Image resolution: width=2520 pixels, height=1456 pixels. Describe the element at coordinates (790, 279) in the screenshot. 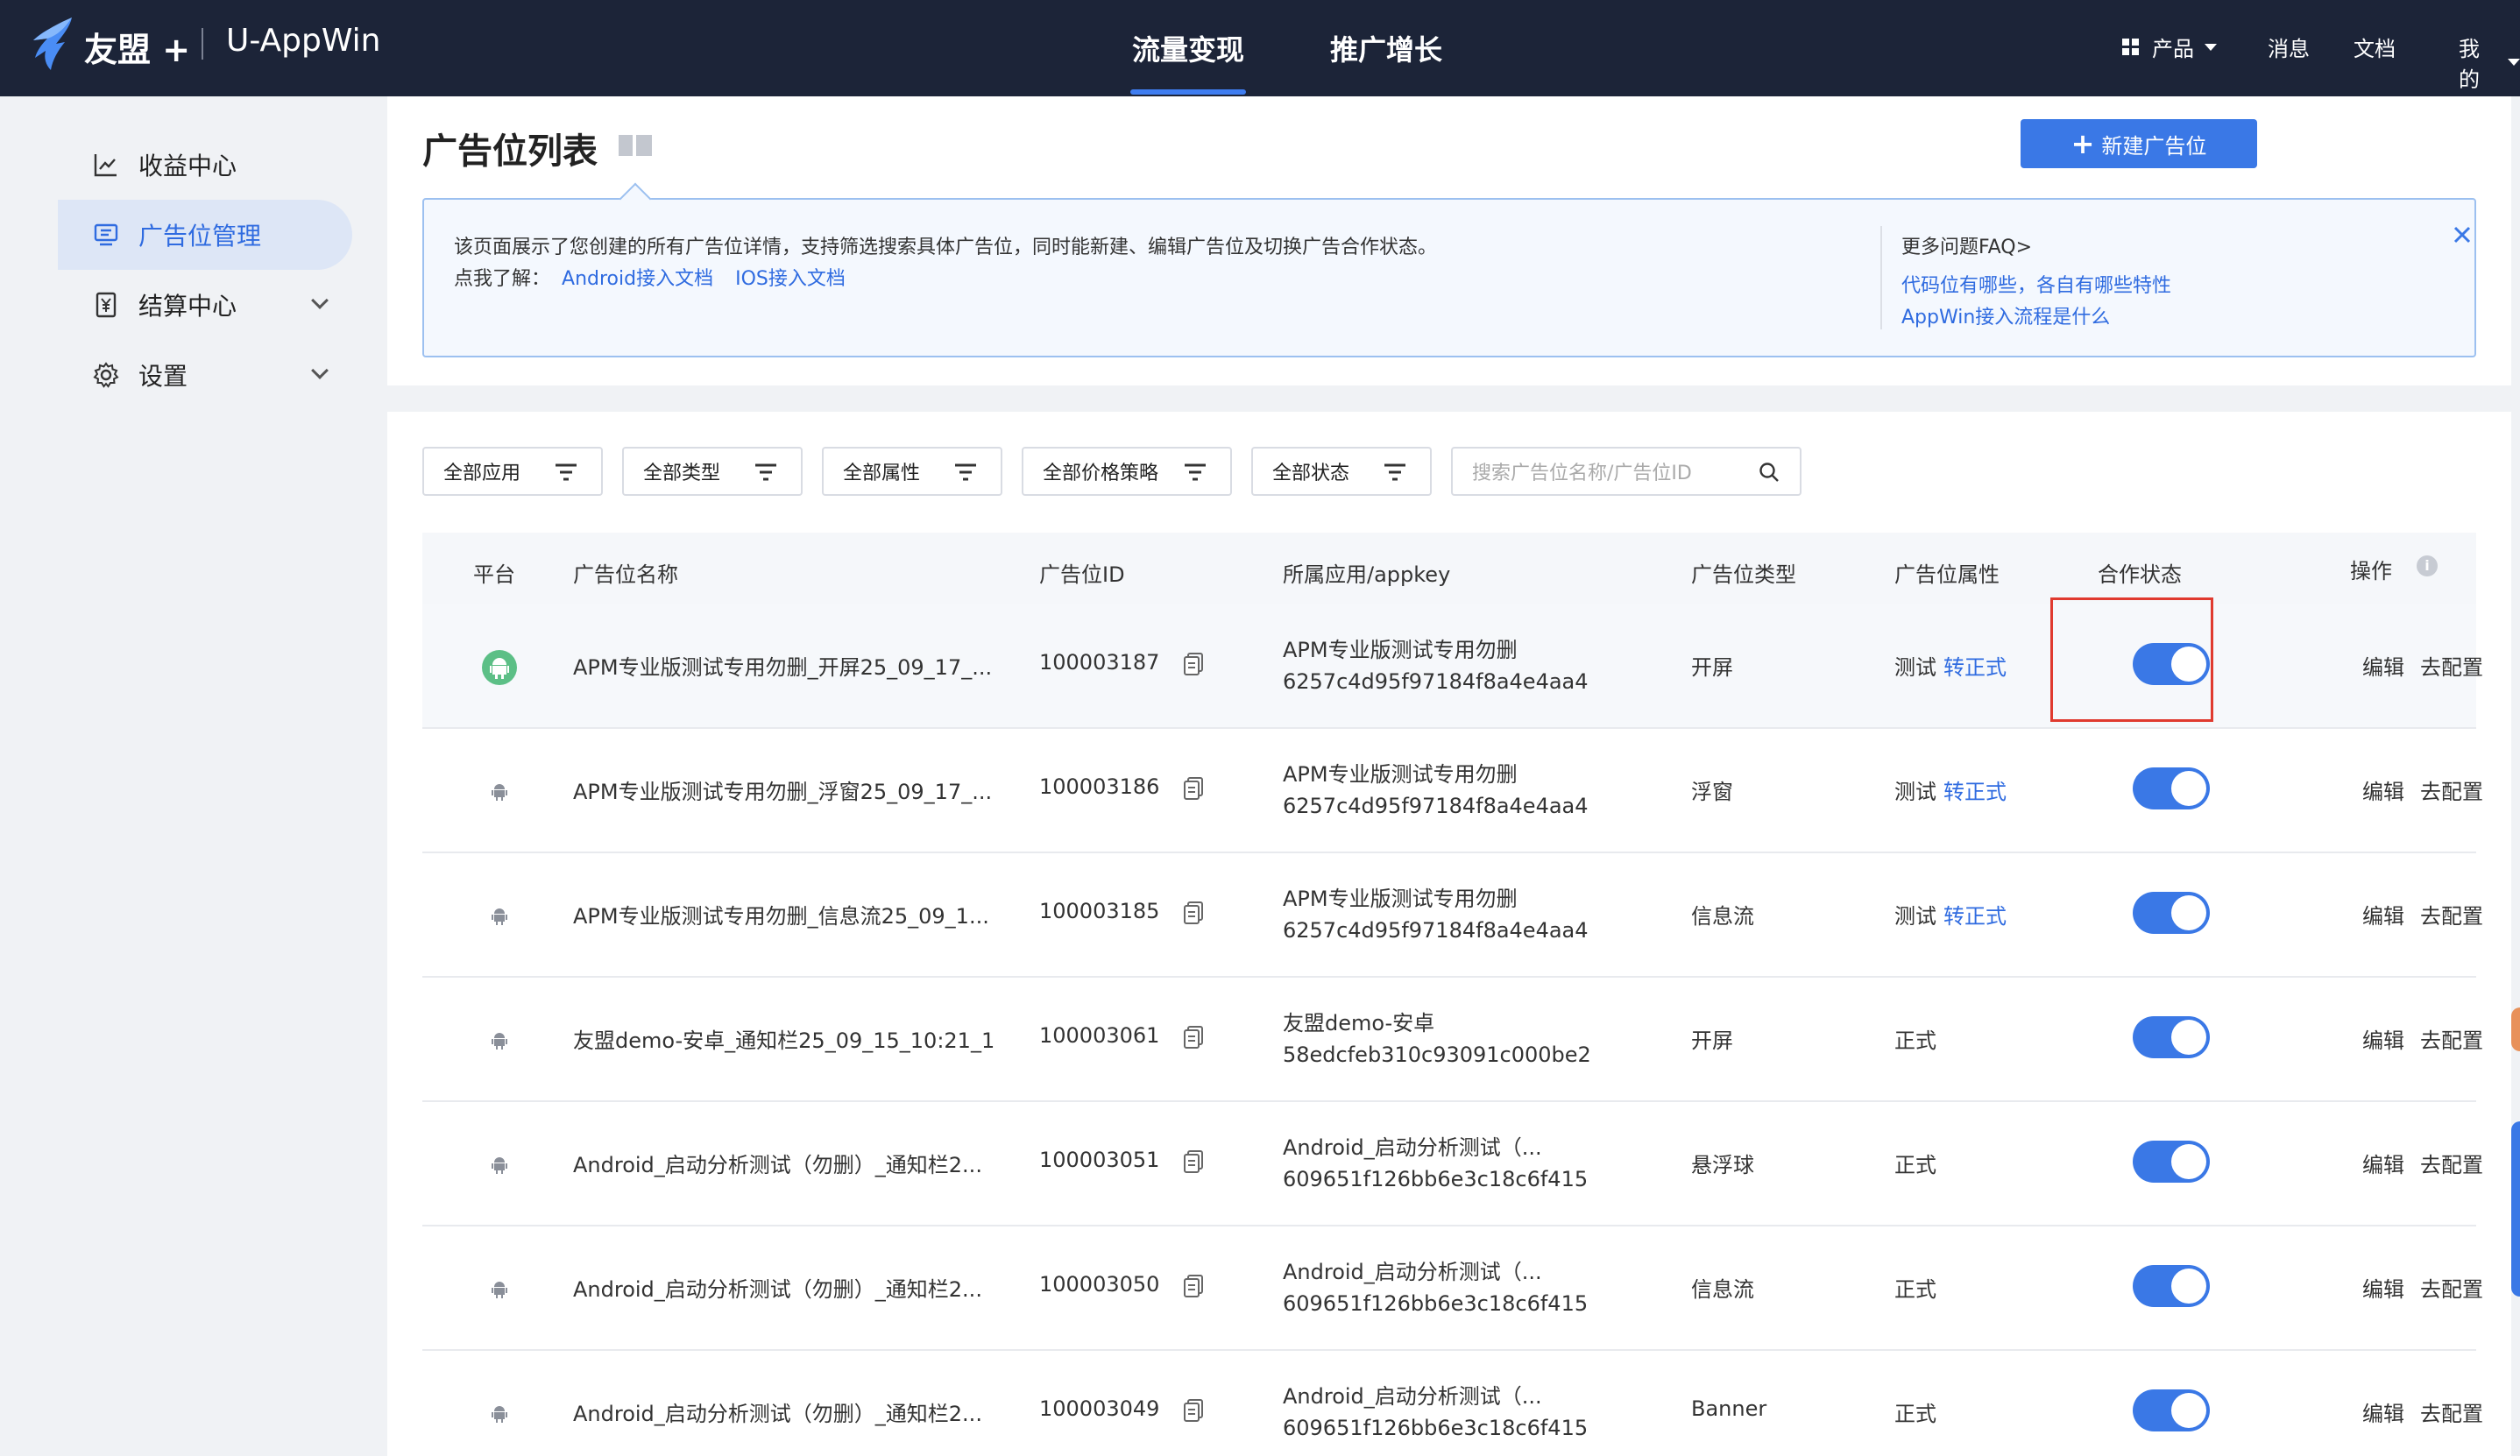

I see `ios-doc-link: IOS接入文档` at that location.